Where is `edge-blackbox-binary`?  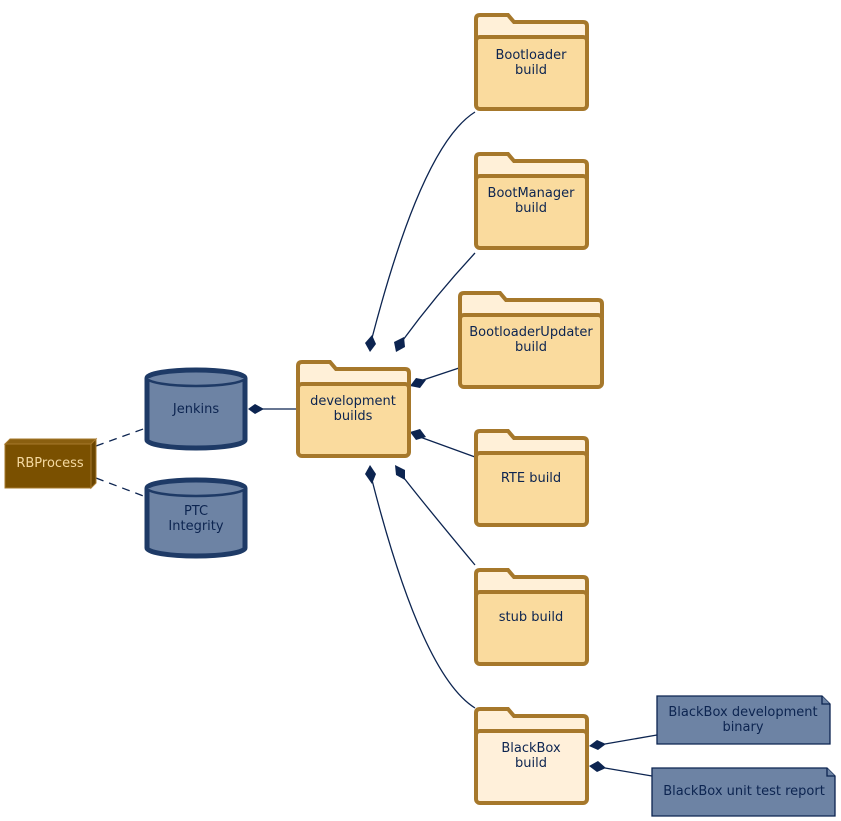
edge-blackbox-binary is located at coordinates (631, 739).